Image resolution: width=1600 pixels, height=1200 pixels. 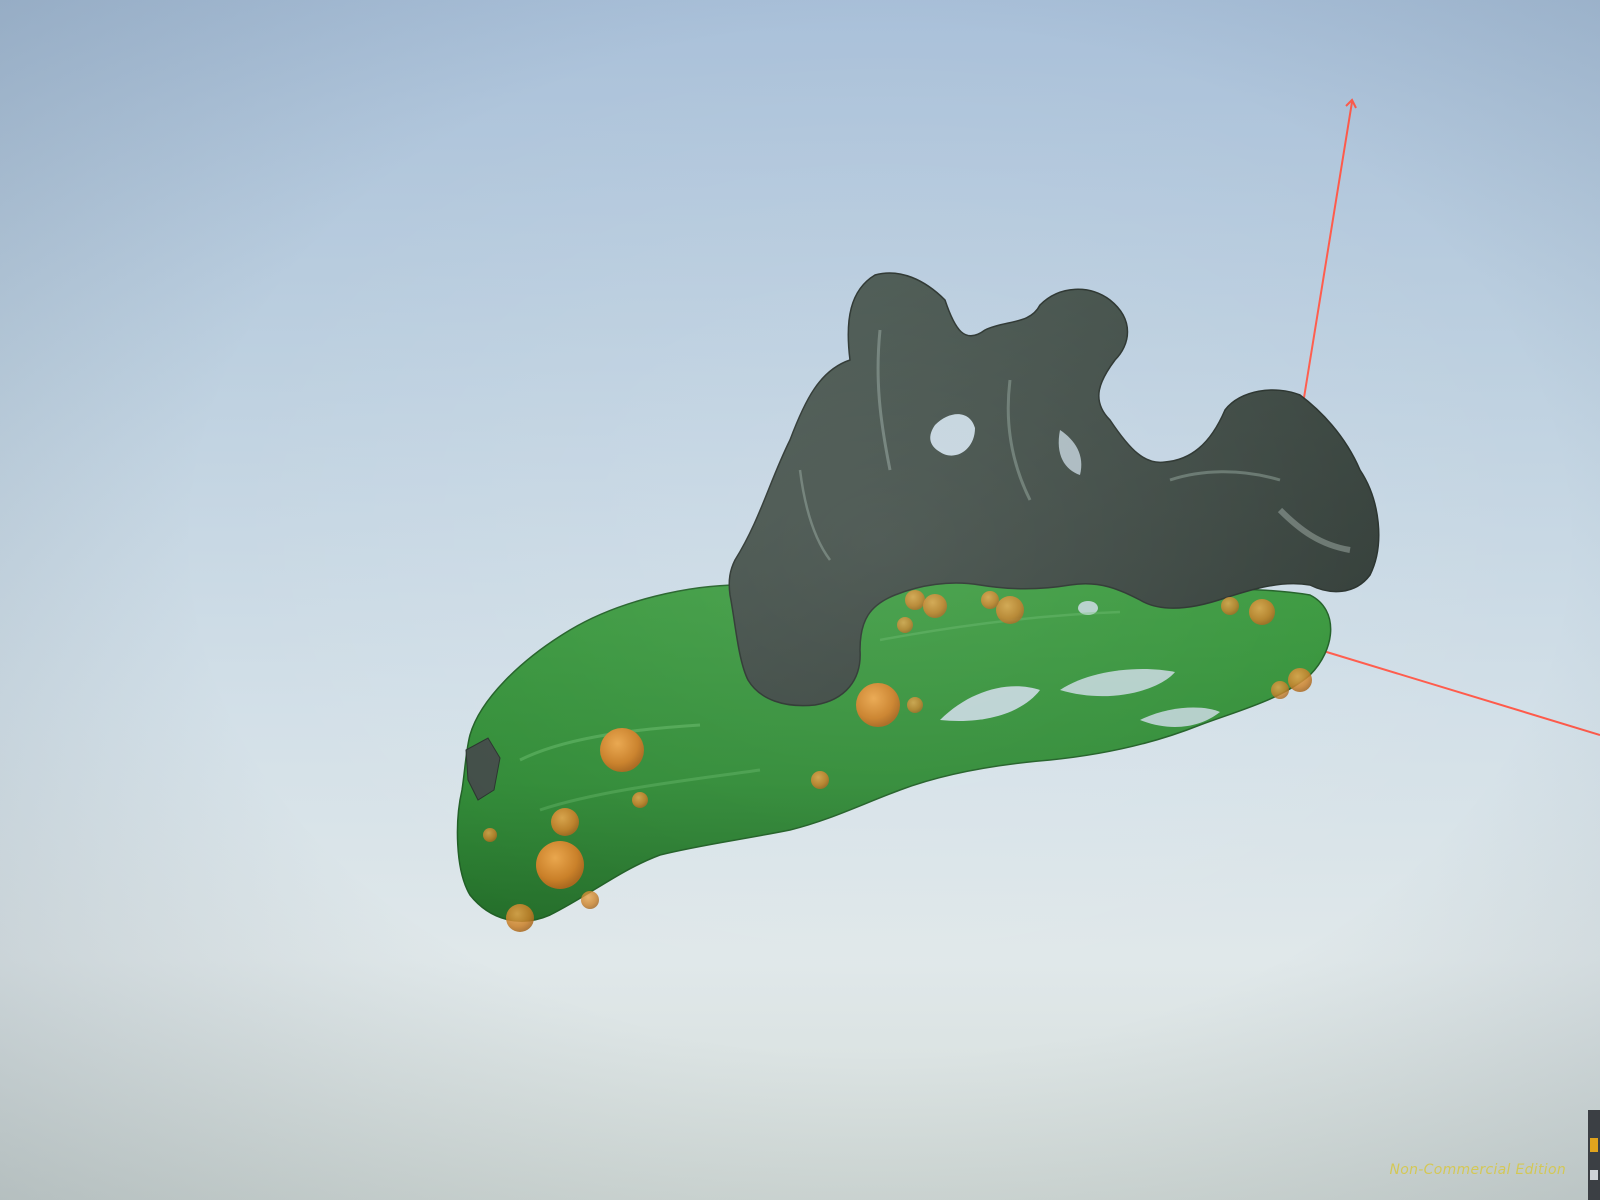 I want to click on corner-toolbar, so click(x=1594, y=1155).